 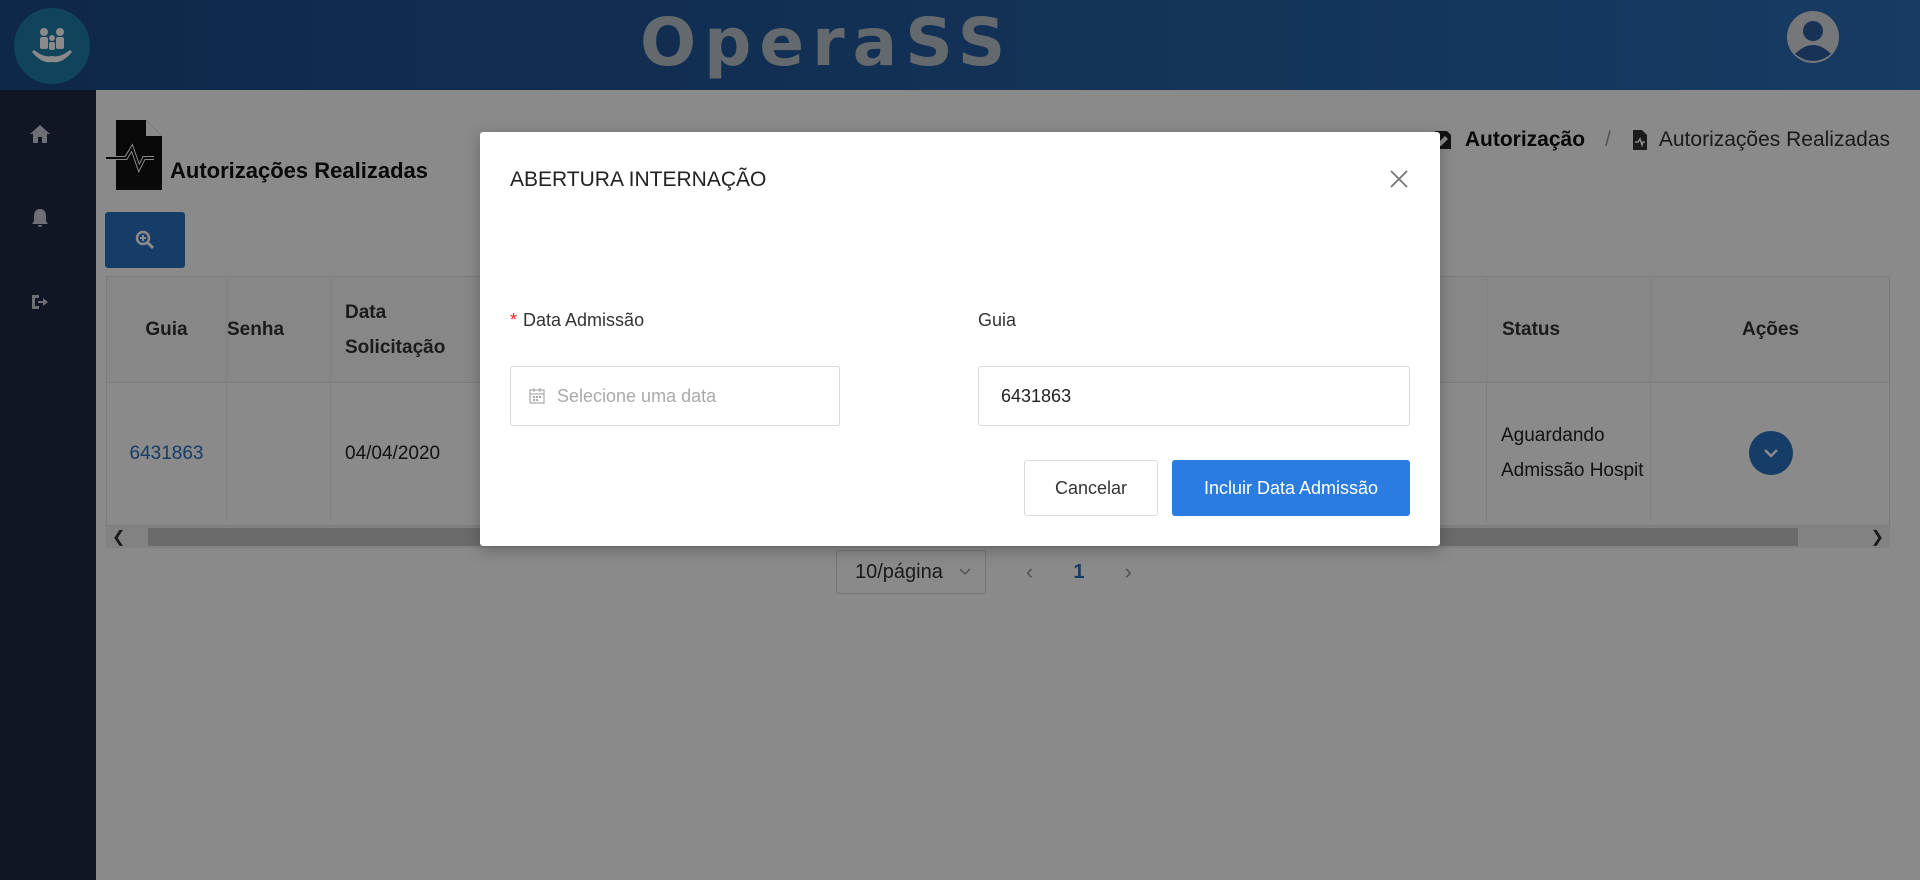 I want to click on incluir-data-admissao-button: Incluir Data Admissão, so click(x=1291, y=488).